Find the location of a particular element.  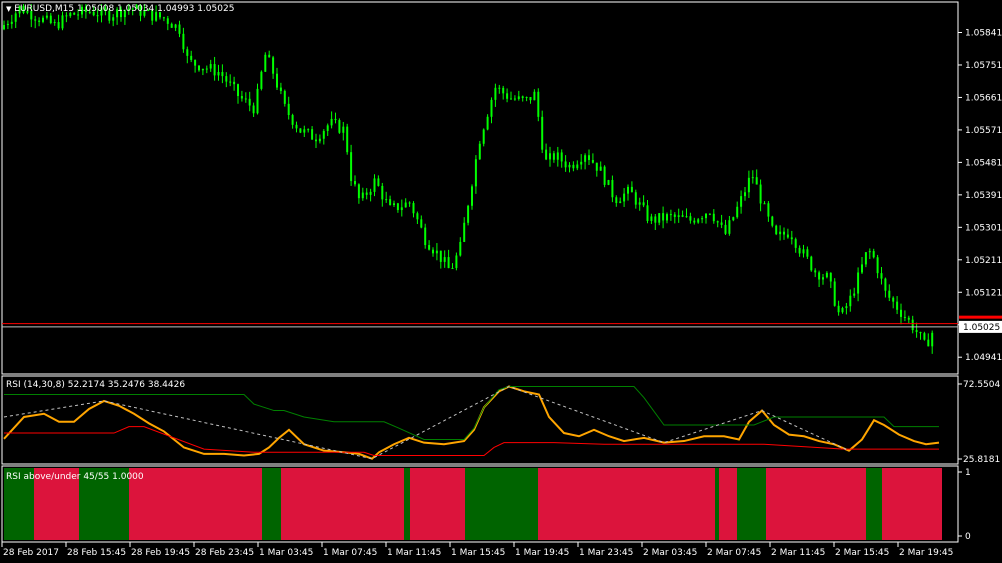

signal-tick-label: 1 is located at coordinates (968, 473).